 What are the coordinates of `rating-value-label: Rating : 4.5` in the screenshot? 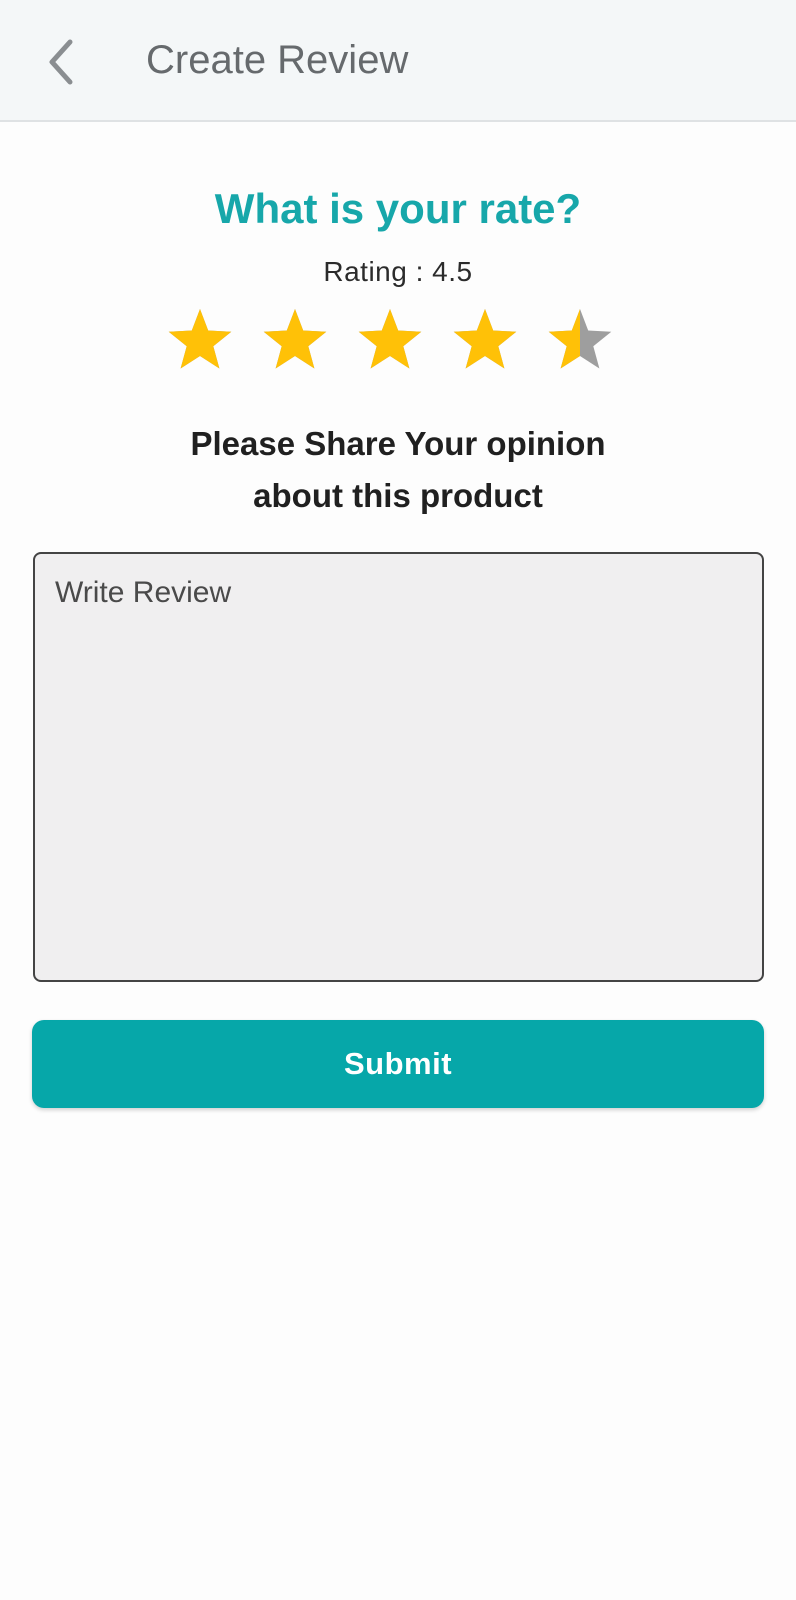 It's located at (398, 271).